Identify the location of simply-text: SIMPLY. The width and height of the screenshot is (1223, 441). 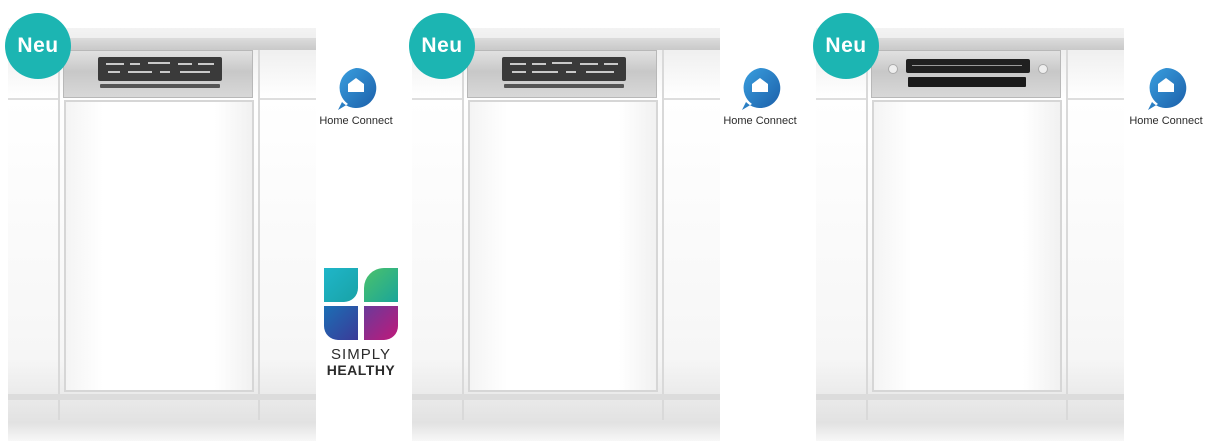
(361, 354).